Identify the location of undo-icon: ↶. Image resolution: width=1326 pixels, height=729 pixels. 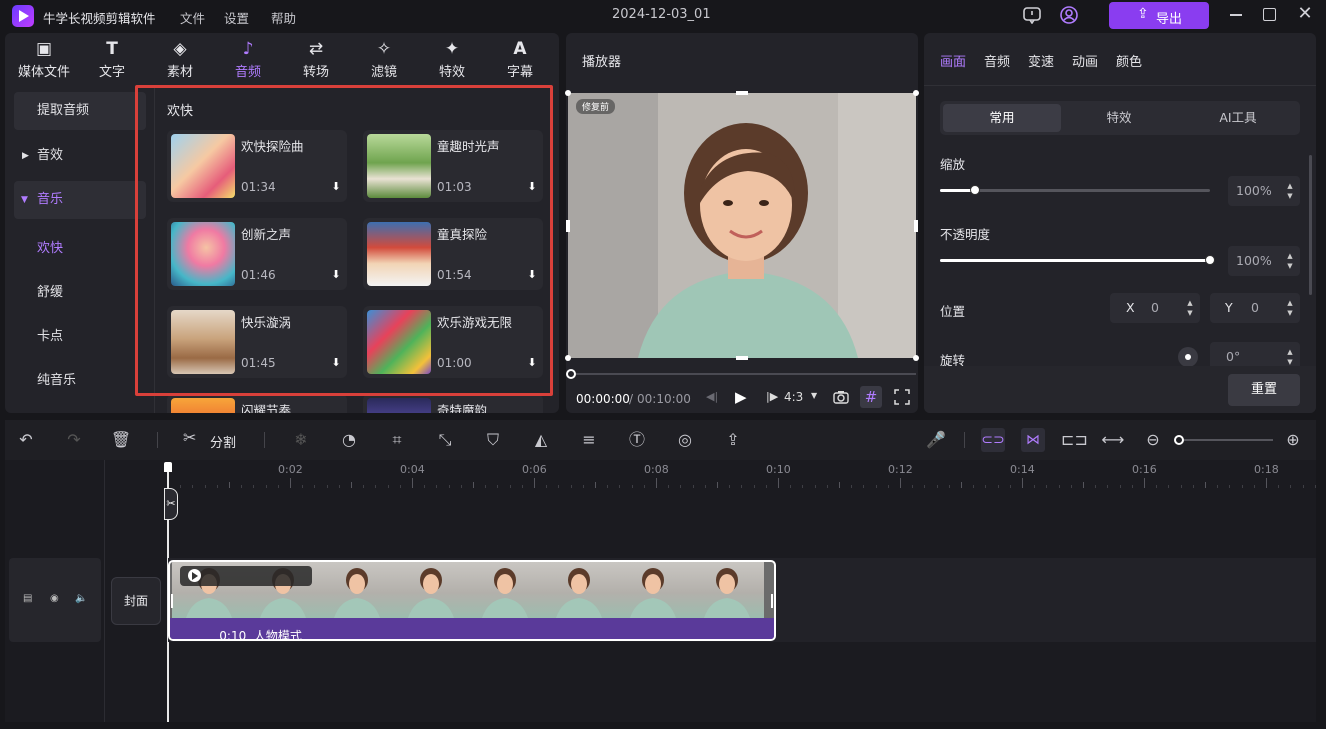
(26, 440).